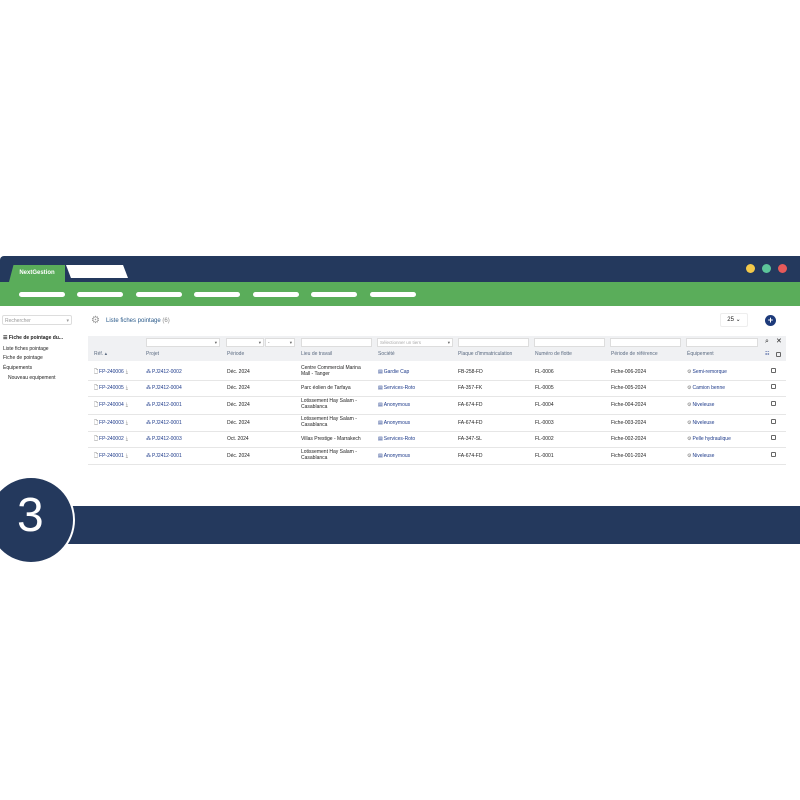  What do you see at coordinates (779, 341) in the screenshot?
I see `close-icon: ✕` at bounding box center [779, 341].